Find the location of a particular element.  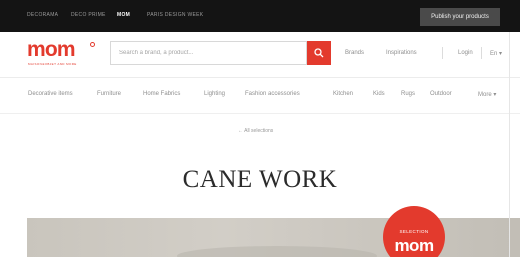

nav-item-home-fabrics: Home Fabrics is located at coordinates (161, 94).